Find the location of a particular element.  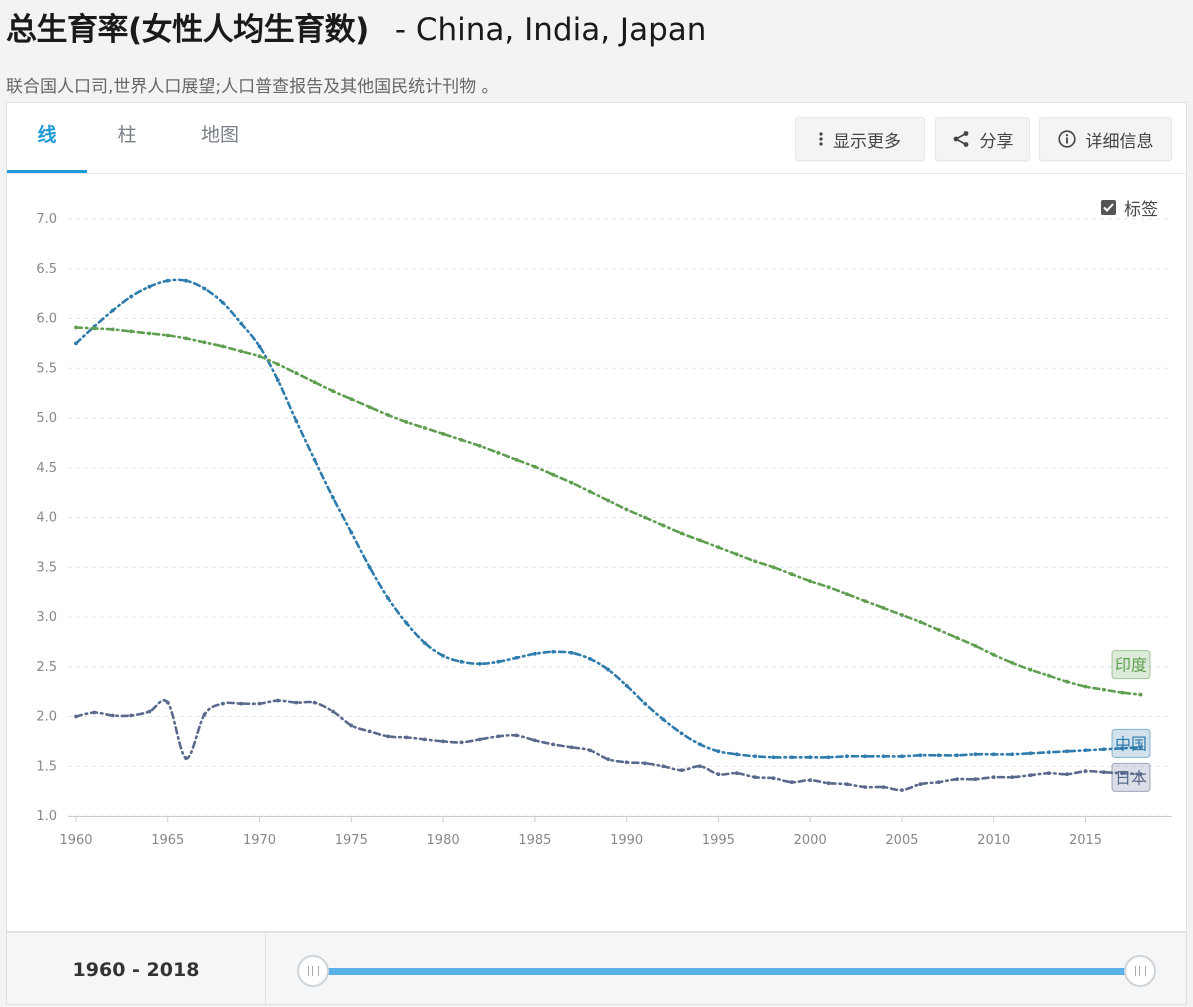

range-start-handle is located at coordinates (313, 971).